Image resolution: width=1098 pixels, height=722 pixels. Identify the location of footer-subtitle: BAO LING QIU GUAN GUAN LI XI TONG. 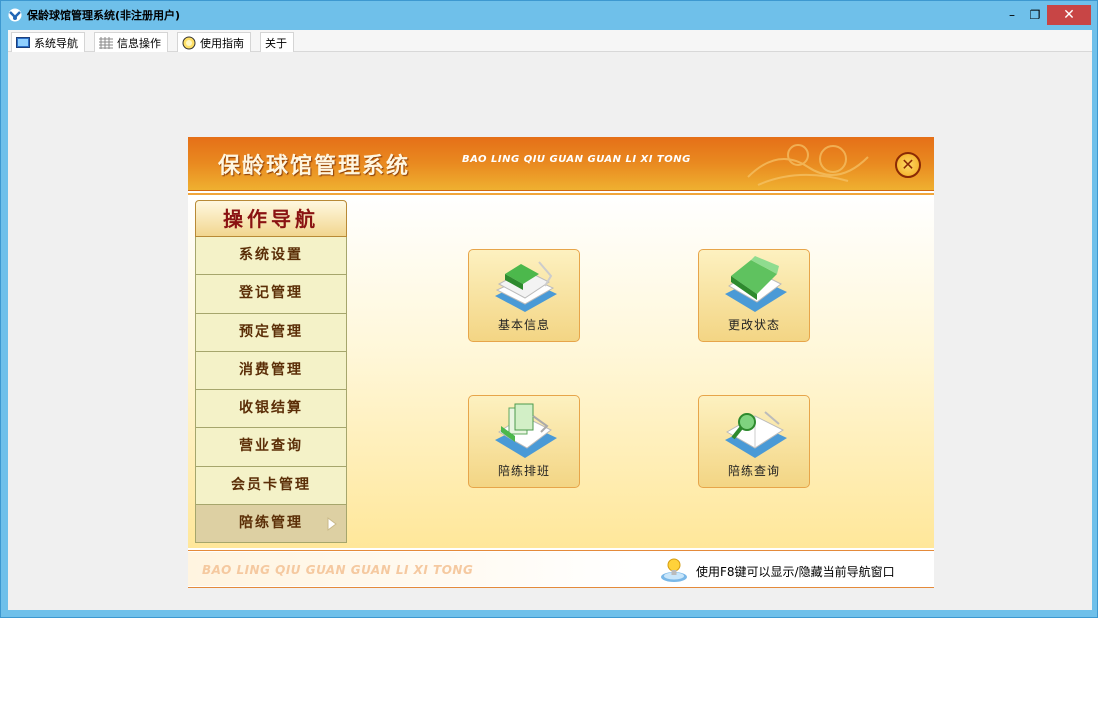
(338, 570).